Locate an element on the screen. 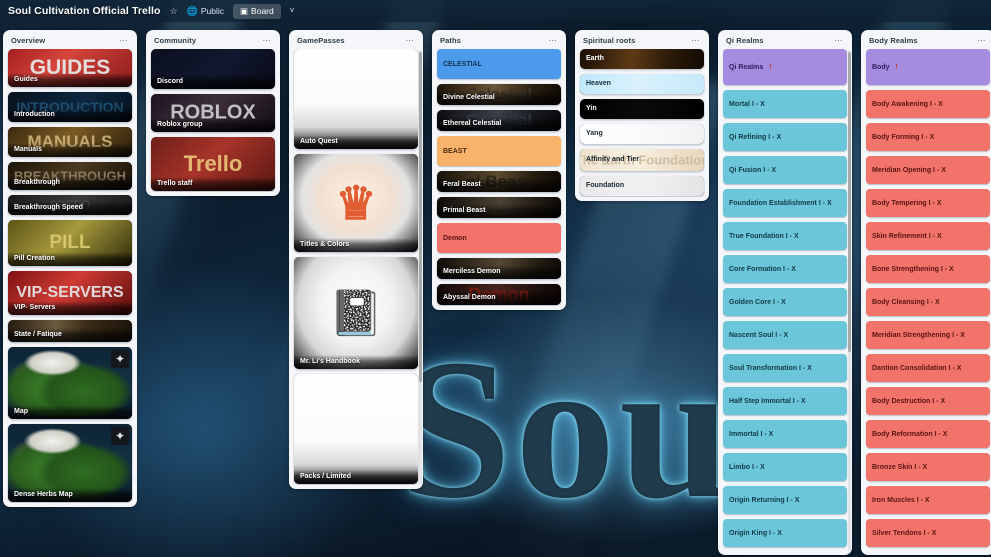  star-icon: ☆ is located at coordinates (174, 11).